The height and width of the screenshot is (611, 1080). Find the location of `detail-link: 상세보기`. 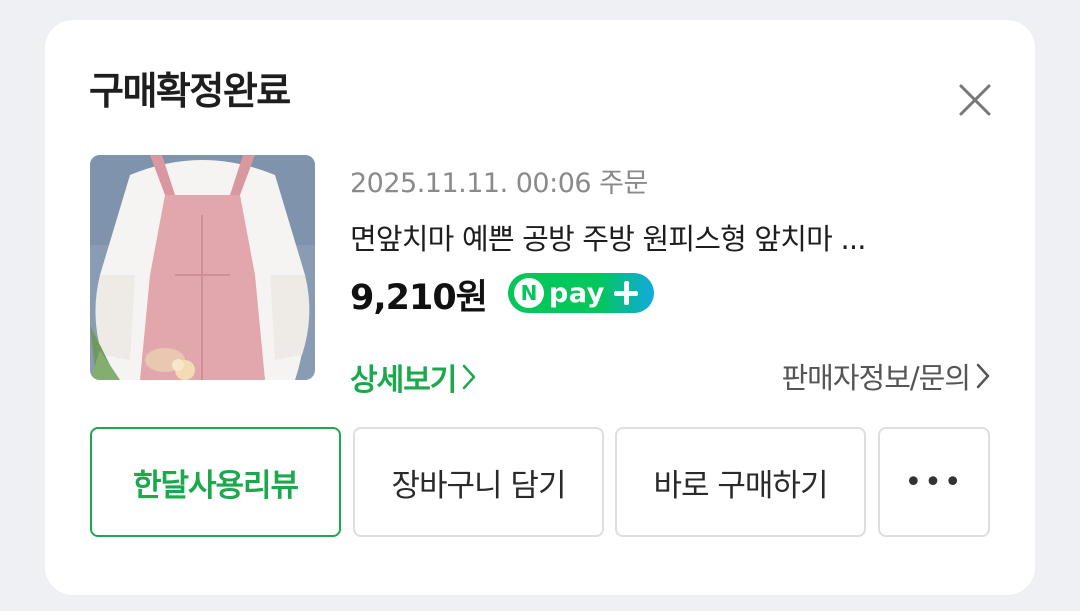

detail-link: 상세보기 is located at coordinates (413, 377).